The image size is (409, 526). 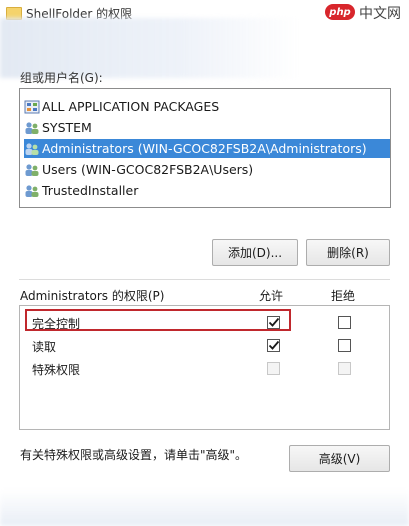 I want to click on permission-name-read: 读取, so click(x=44, y=347).